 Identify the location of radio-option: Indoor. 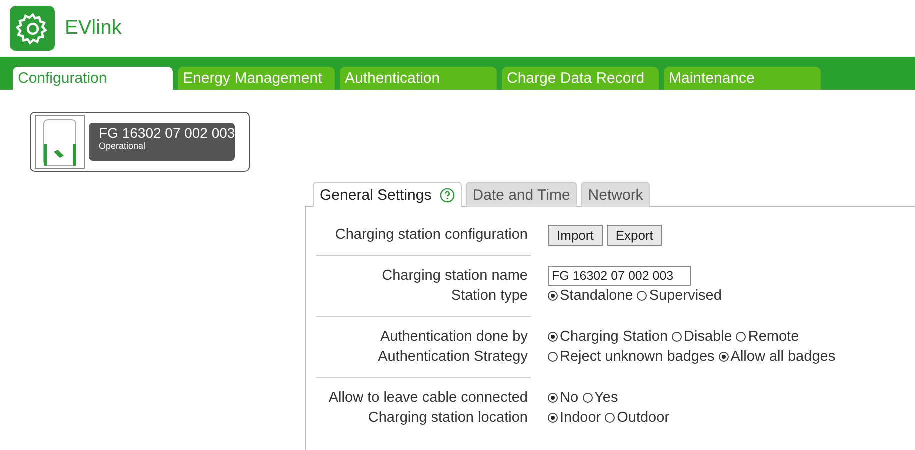
(575, 418).